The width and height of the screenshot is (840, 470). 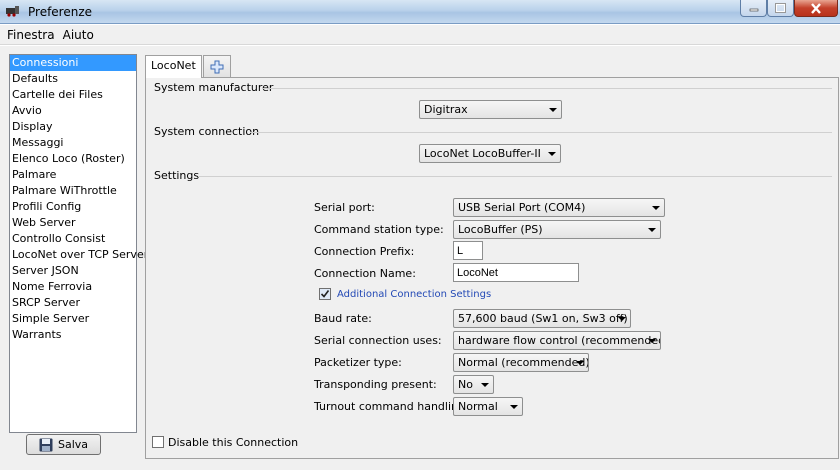 What do you see at coordinates (214, 87) in the screenshot?
I see `system-manufacturer-heading: System manufacturer` at bounding box center [214, 87].